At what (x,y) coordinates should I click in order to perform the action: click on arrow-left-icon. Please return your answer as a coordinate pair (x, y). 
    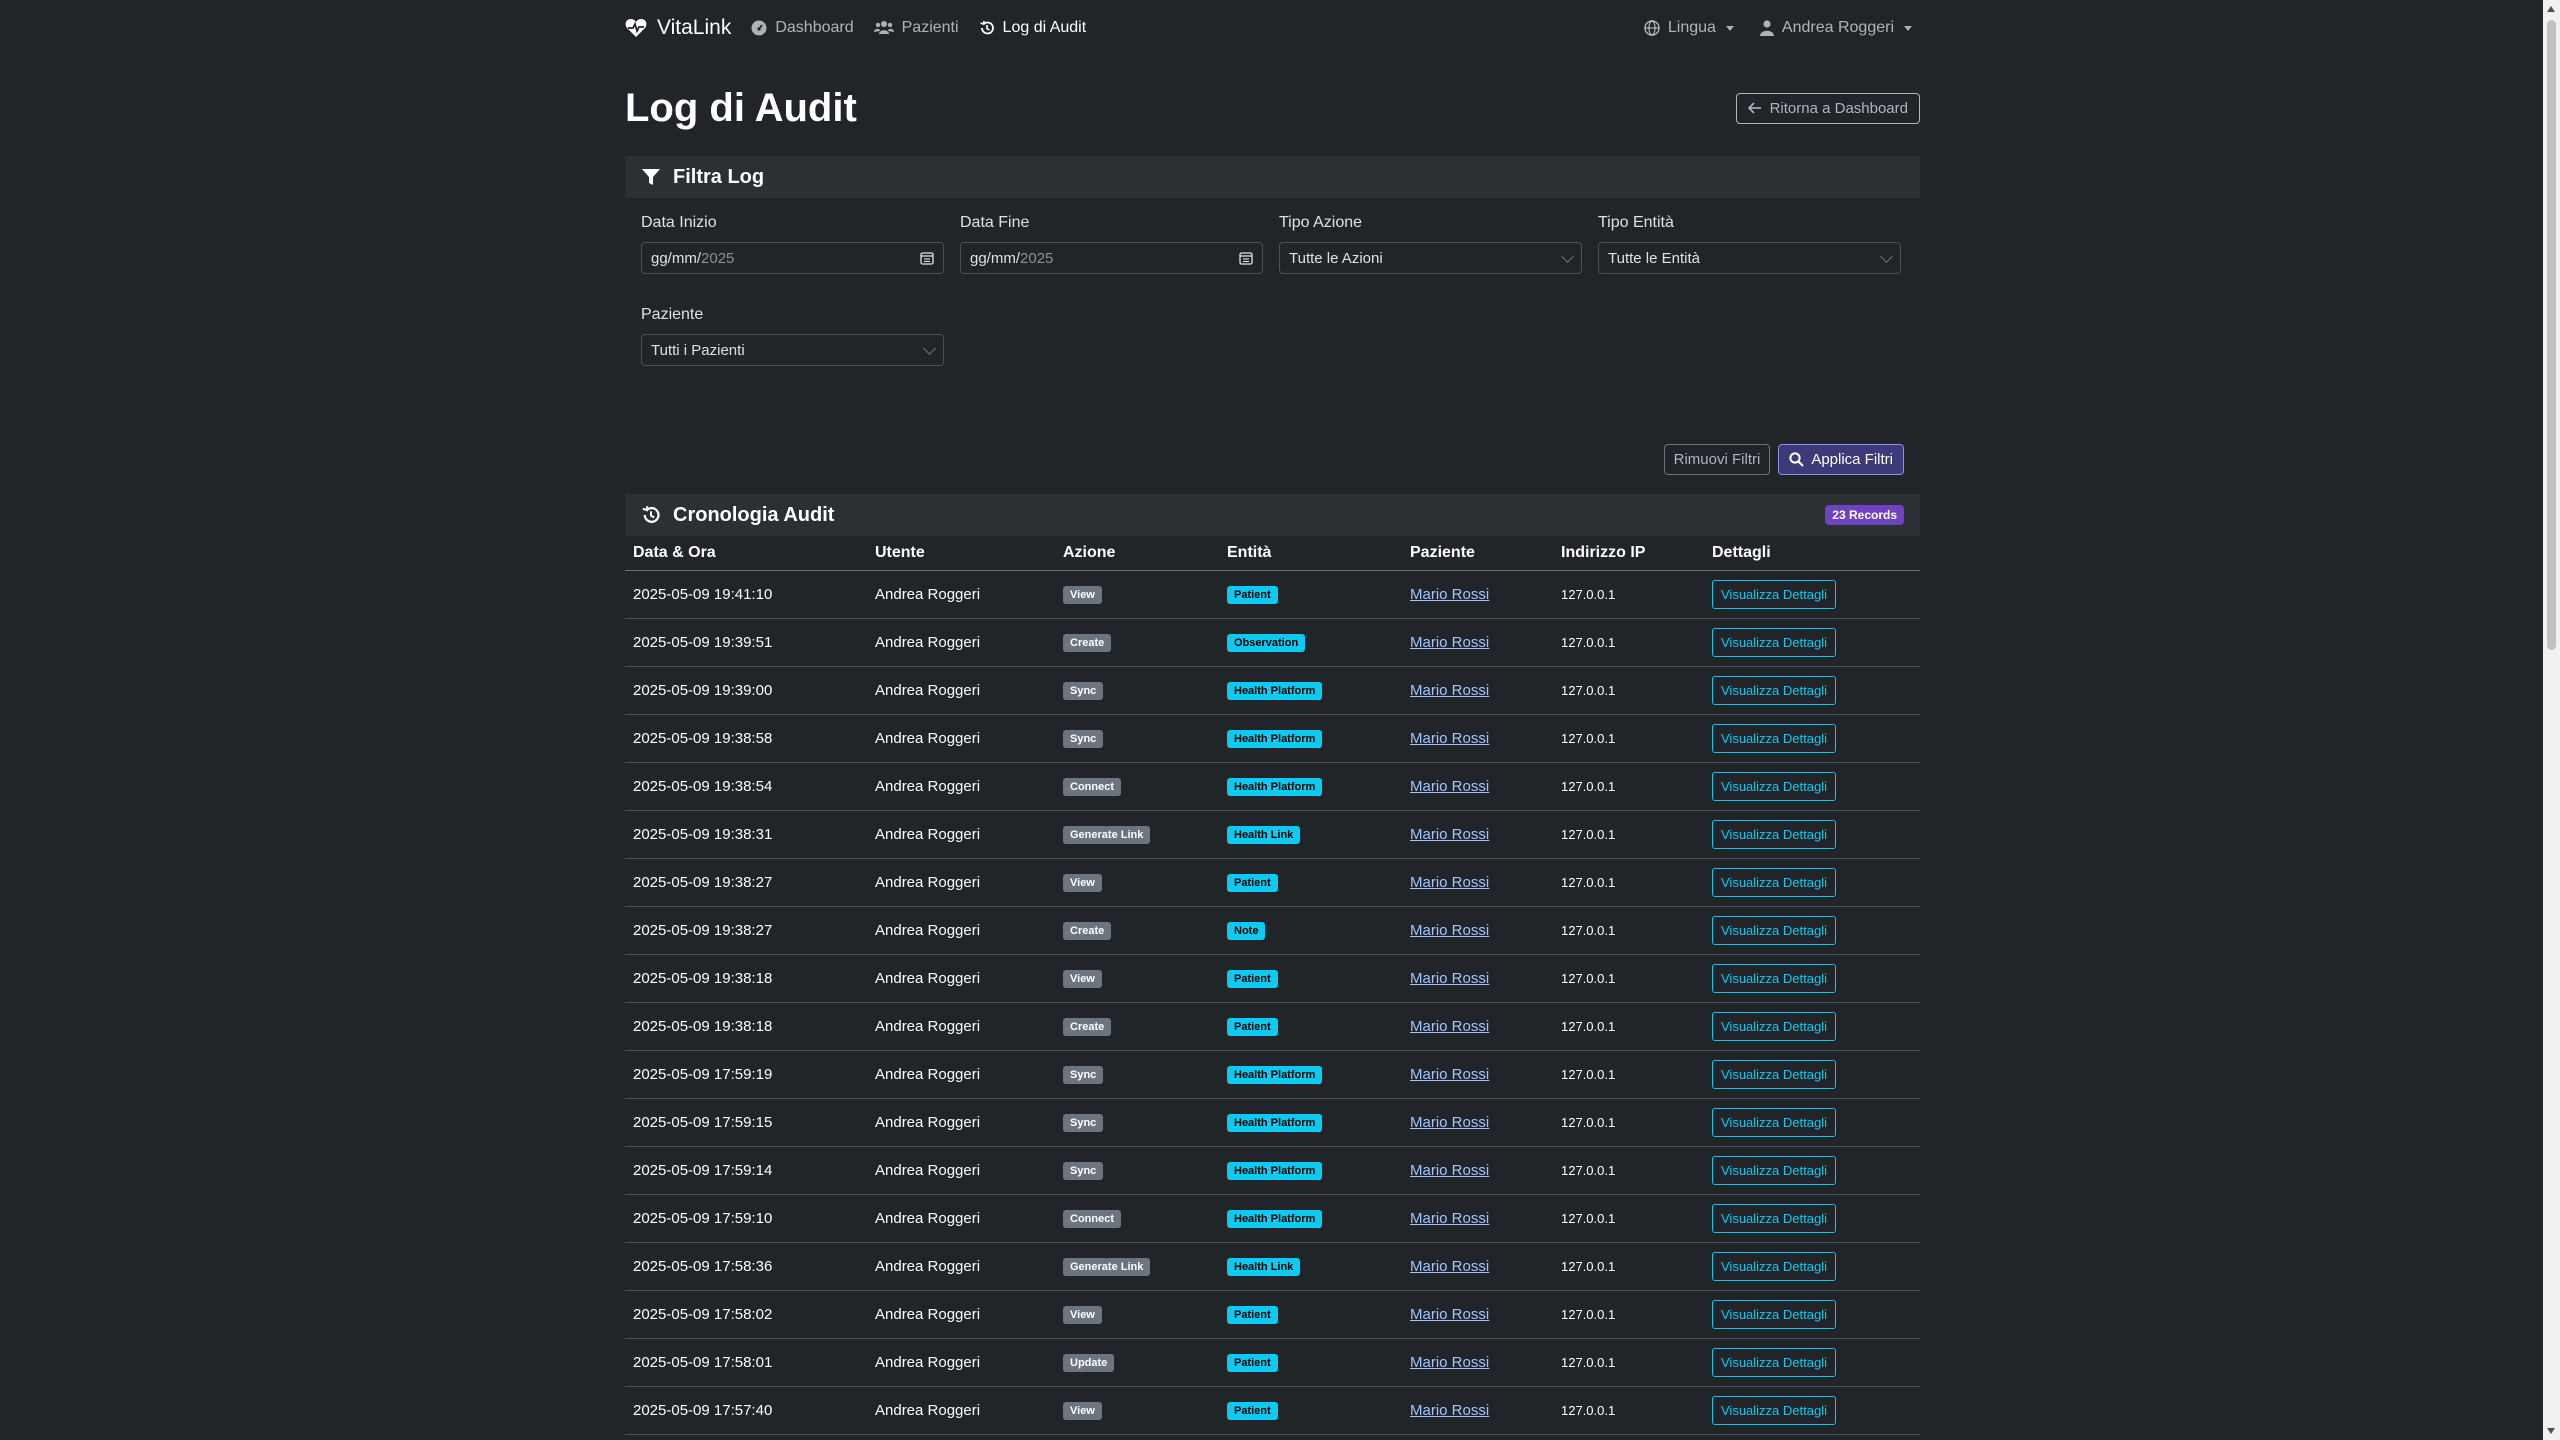
    Looking at the image, I should click on (1754, 108).